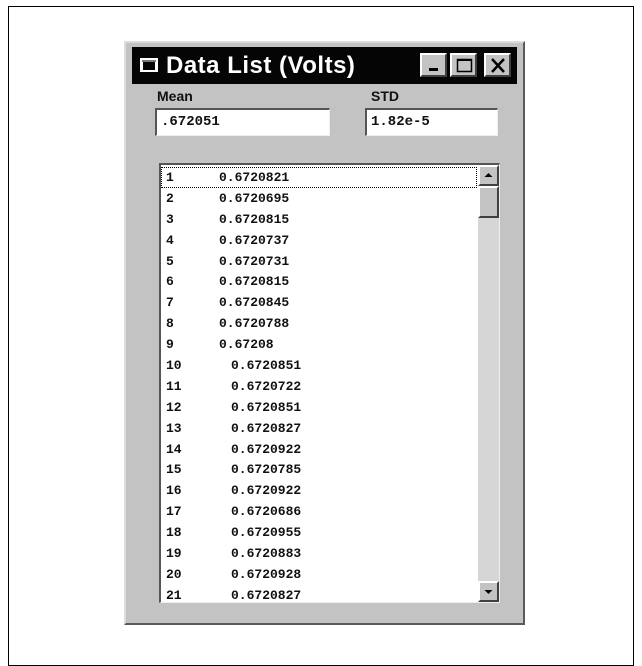  I want to click on app-icon, so click(149, 65).